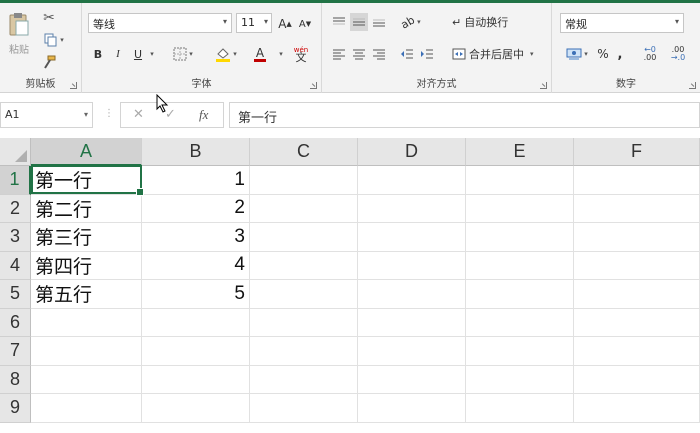  I want to click on row-header-4: 4, so click(15, 265).